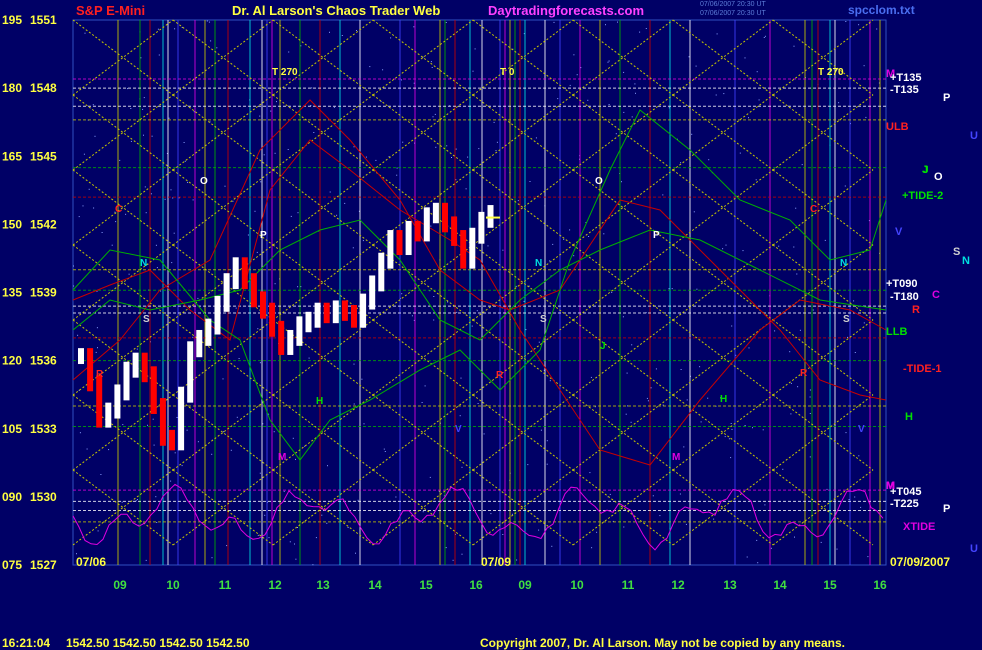  What do you see at coordinates (566, 10) in the screenshot?
I see `site-link: Daytradingforecasts.com` at bounding box center [566, 10].